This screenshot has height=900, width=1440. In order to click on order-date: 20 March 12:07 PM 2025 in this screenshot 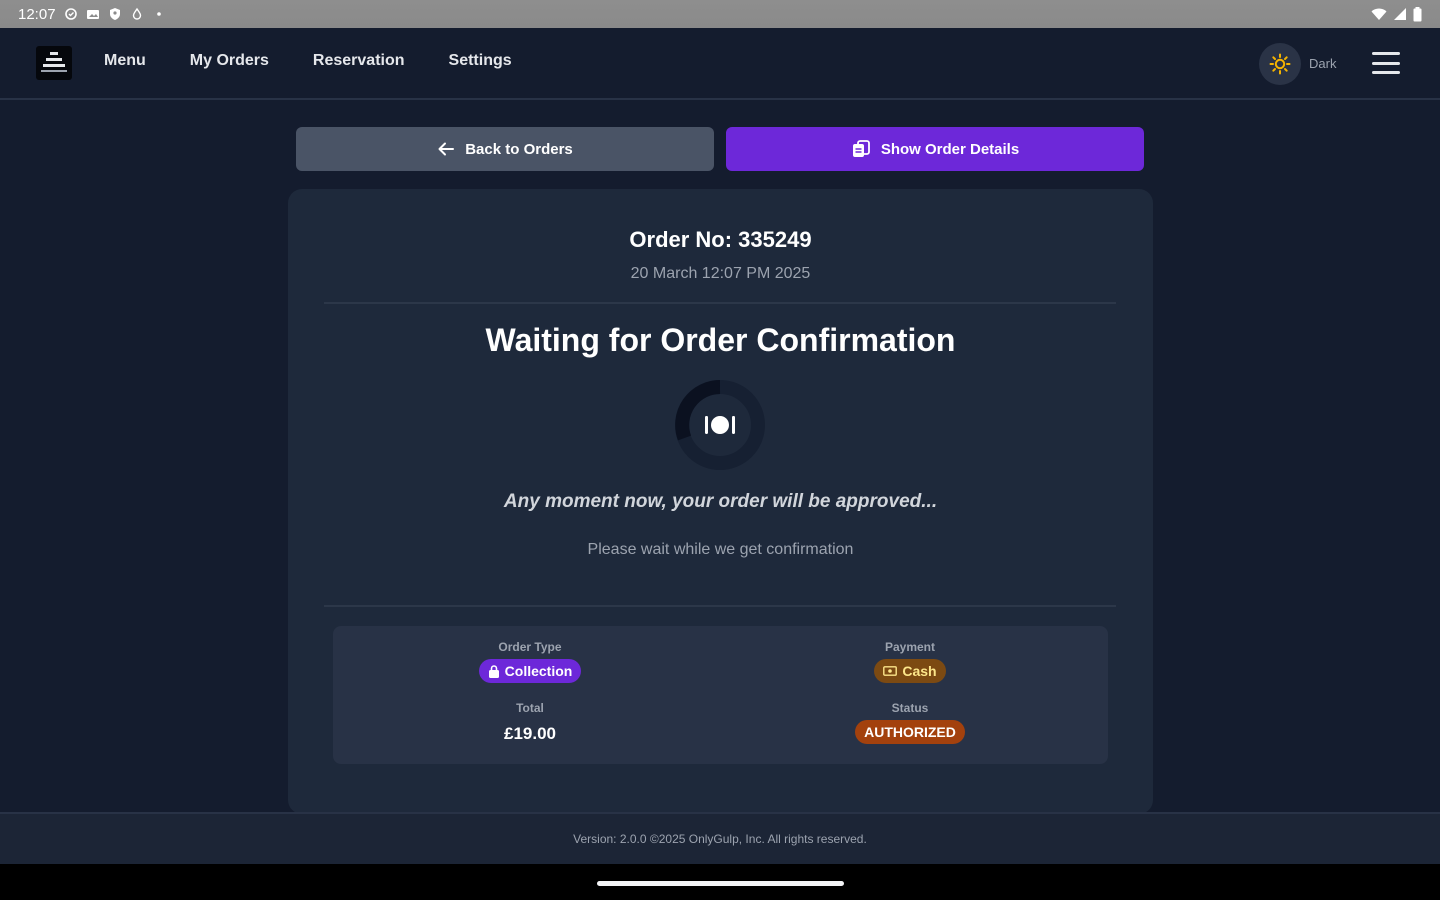, I will do `click(720, 273)`.